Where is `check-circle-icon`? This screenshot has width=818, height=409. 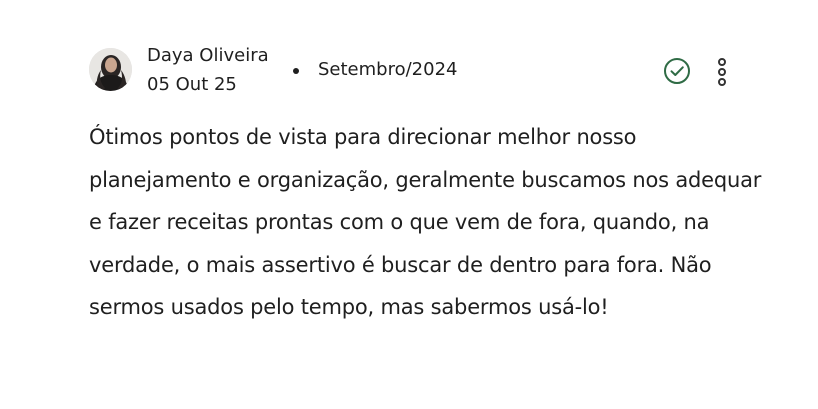
check-circle-icon is located at coordinates (677, 71).